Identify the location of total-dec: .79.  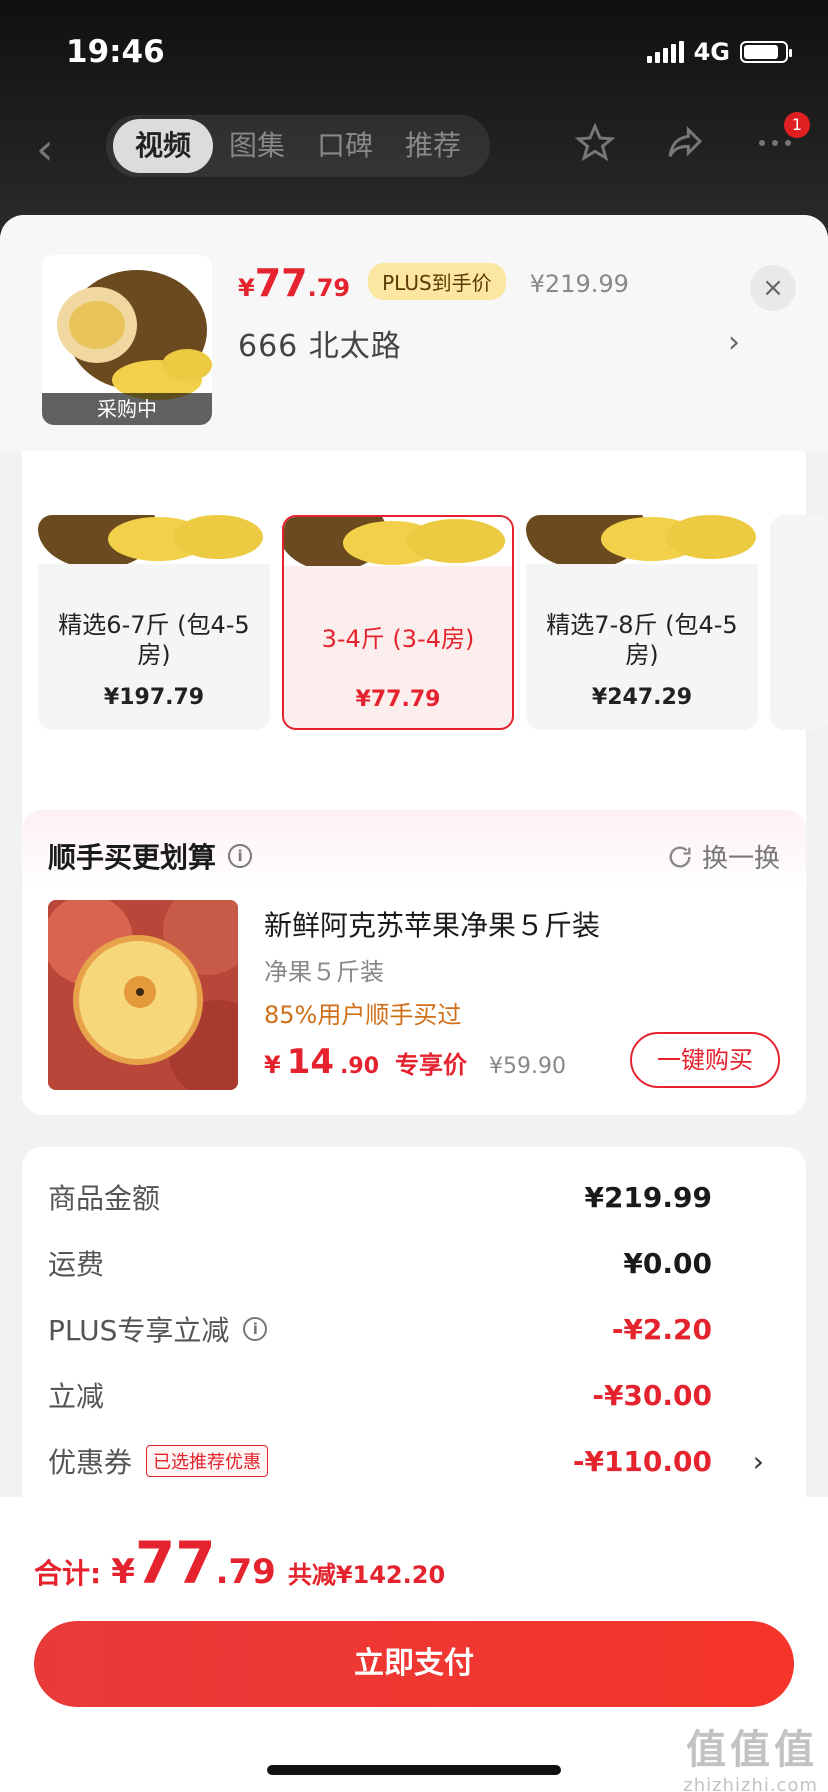
(245, 1572).